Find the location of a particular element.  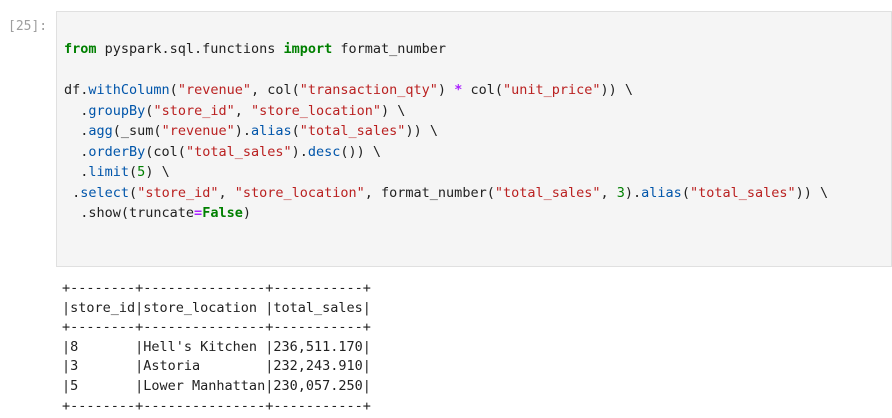

method-name: groupBy is located at coordinates (117, 110).